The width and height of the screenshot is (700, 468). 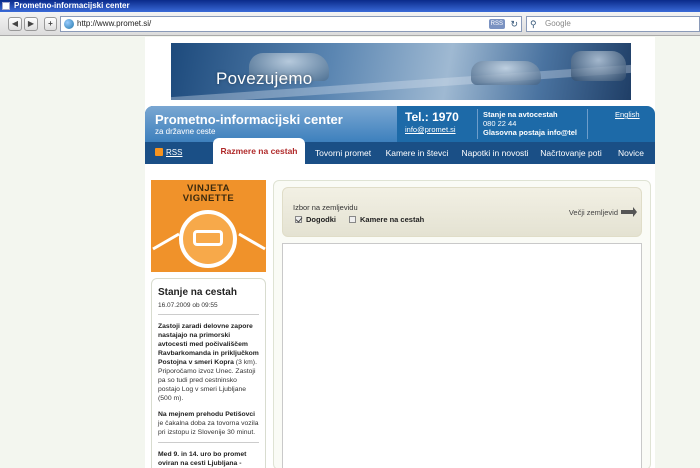 What do you see at coordinates (530, 132) in the screenshot?
I see `voice-station-label: Glasovna postaja info@tel` at bounding box center [530, 132].